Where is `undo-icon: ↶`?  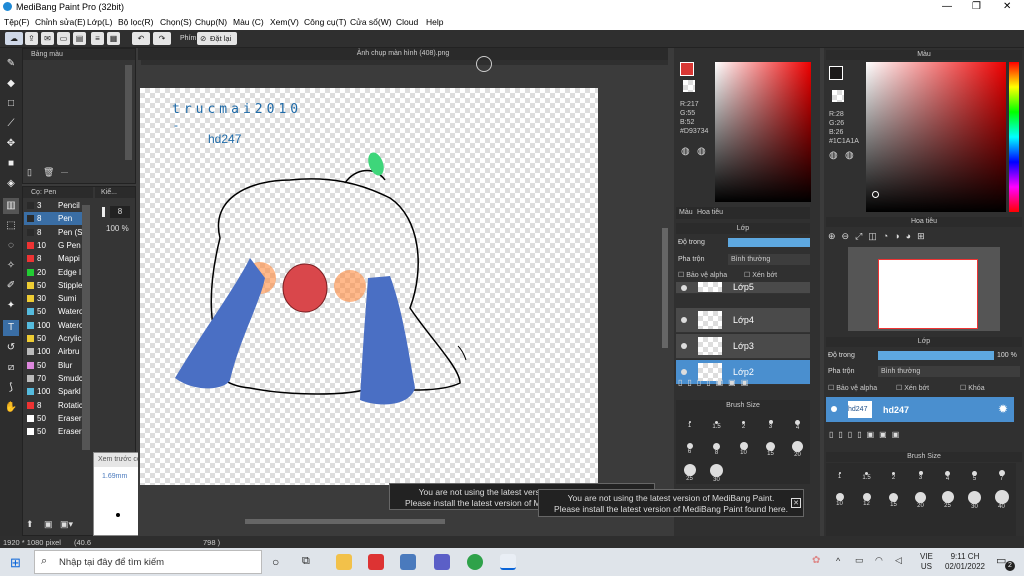 undo-icon: ↶ is located at coordinates (141, 38).